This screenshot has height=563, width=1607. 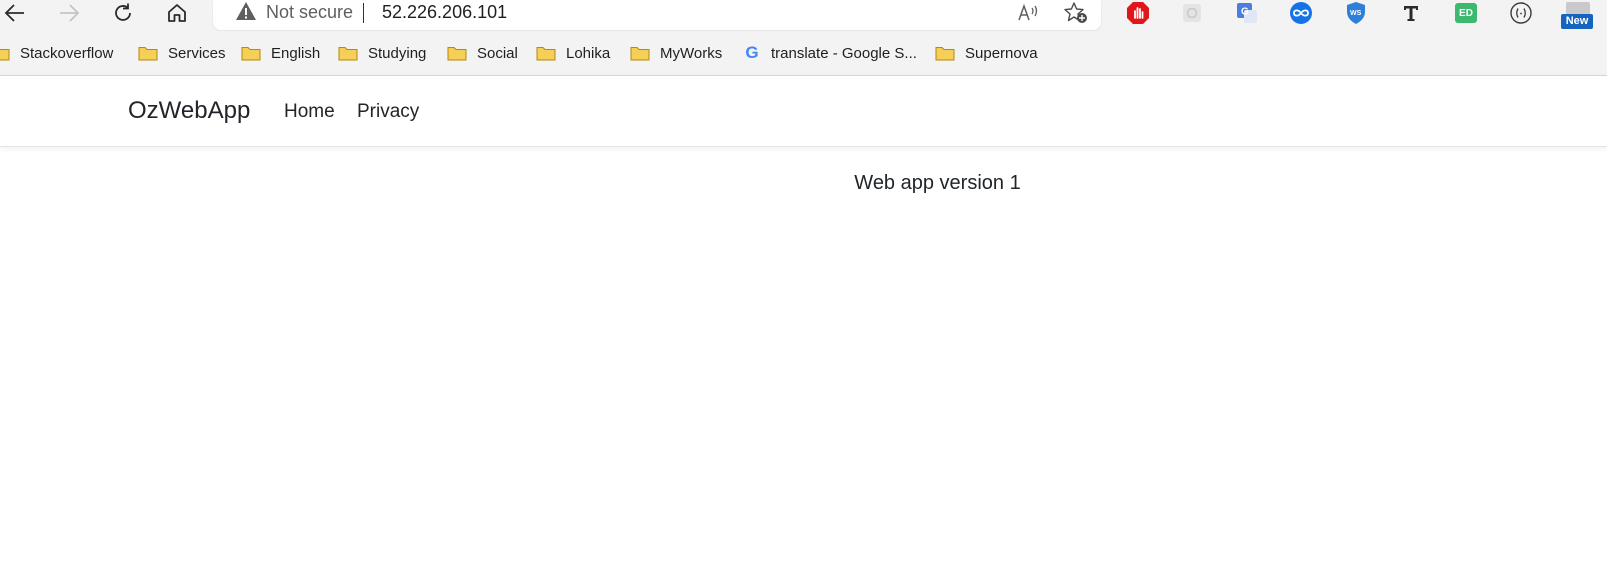 What do you see at coordinates (189, 111) in the screenshot?
I see `site-brand: OzWebApp` at bounding box center [189, 111].